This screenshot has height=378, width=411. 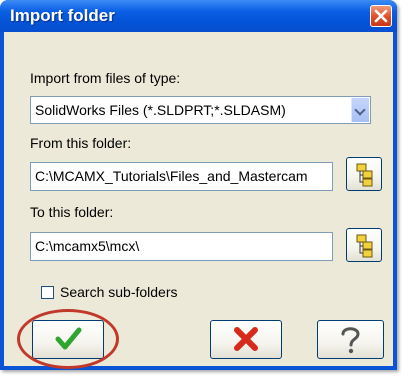 I want to click on to-folder-label: To this folder:, so click(x=72, y=212).